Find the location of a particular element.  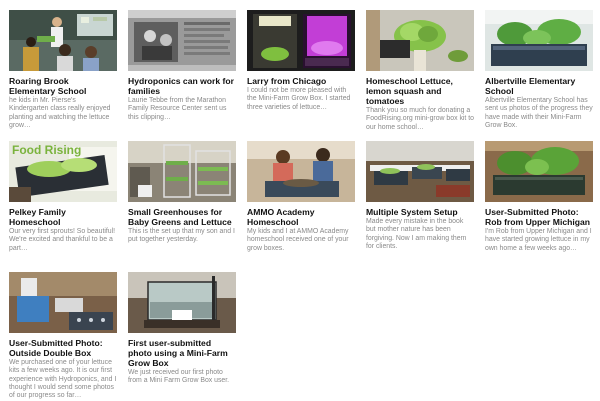

story-title: Larry from Chicago is located at coordinates (301, 81).